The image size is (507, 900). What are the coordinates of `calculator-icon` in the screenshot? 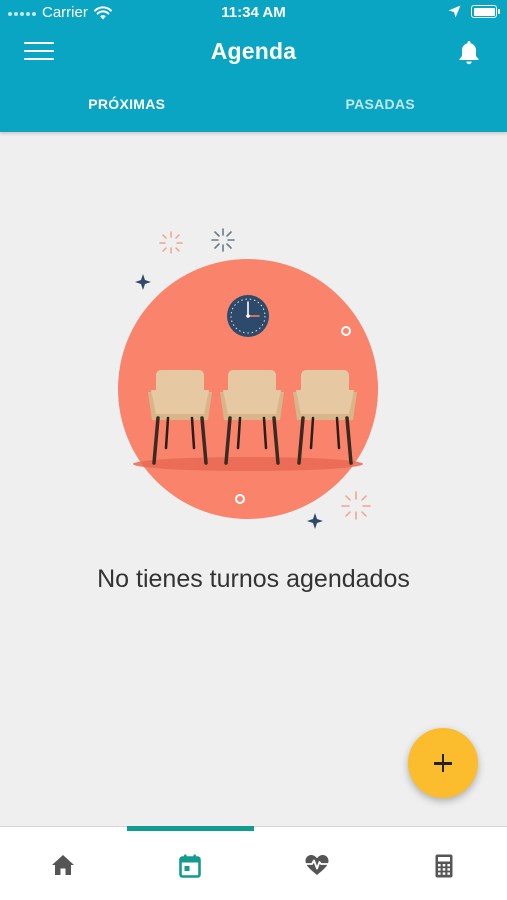 It's located at (444, 866).